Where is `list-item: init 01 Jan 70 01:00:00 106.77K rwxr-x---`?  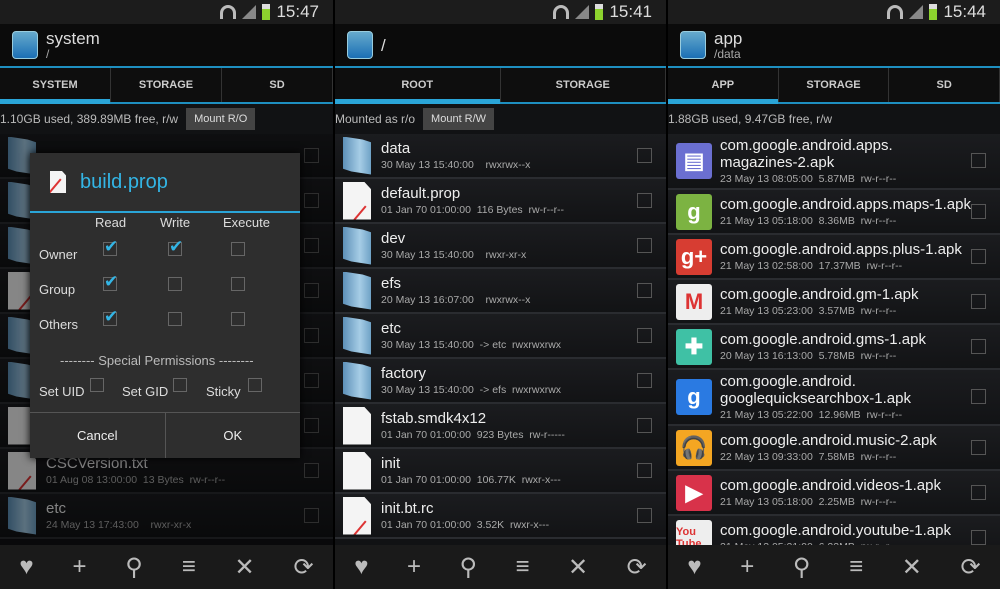
list-item: init 01 Jan 70 01:00:00 106.77K rwxr-x--- is located at coordinates (500, 471).